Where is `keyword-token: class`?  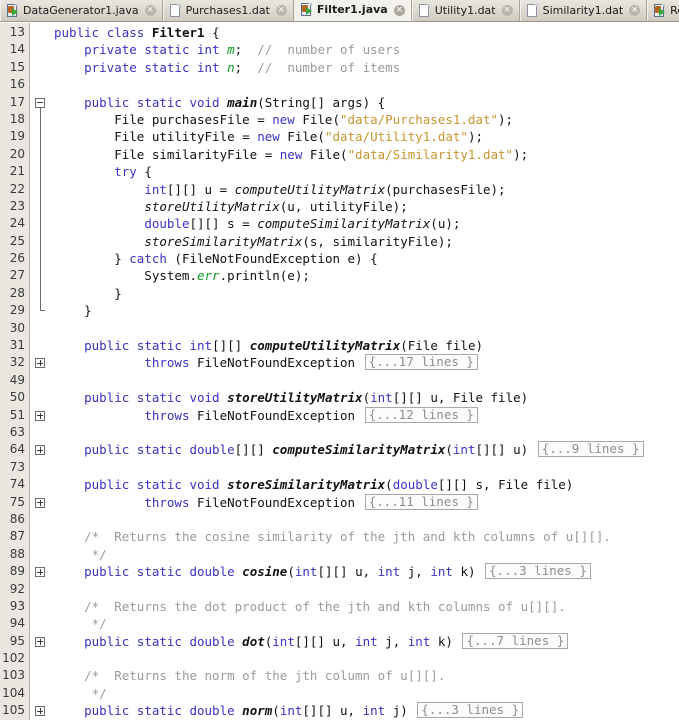 keyword-token: class is located at coordinates (125, 32).